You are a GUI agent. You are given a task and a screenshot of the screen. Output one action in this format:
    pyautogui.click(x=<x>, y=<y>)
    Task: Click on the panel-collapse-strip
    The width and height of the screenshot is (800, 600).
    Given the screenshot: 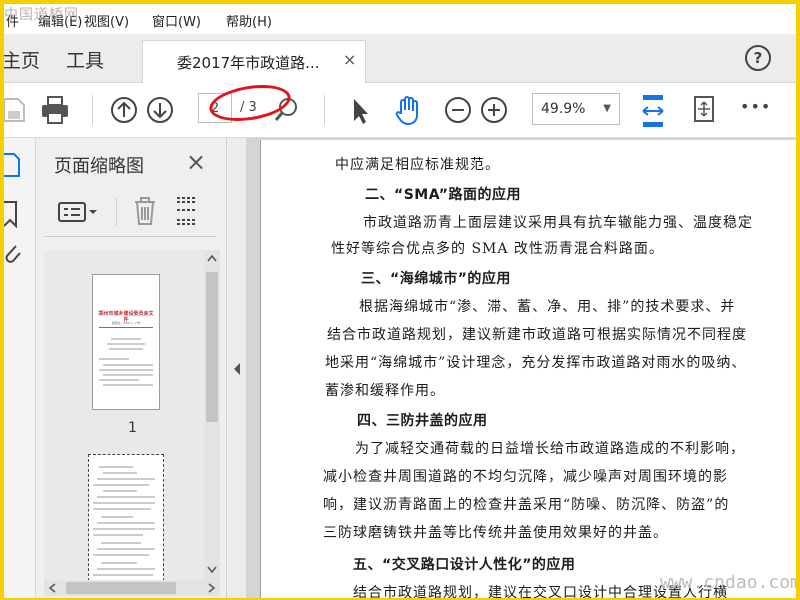 What is the action you would take?
    pyautogui.click(x=237, y=368)
    